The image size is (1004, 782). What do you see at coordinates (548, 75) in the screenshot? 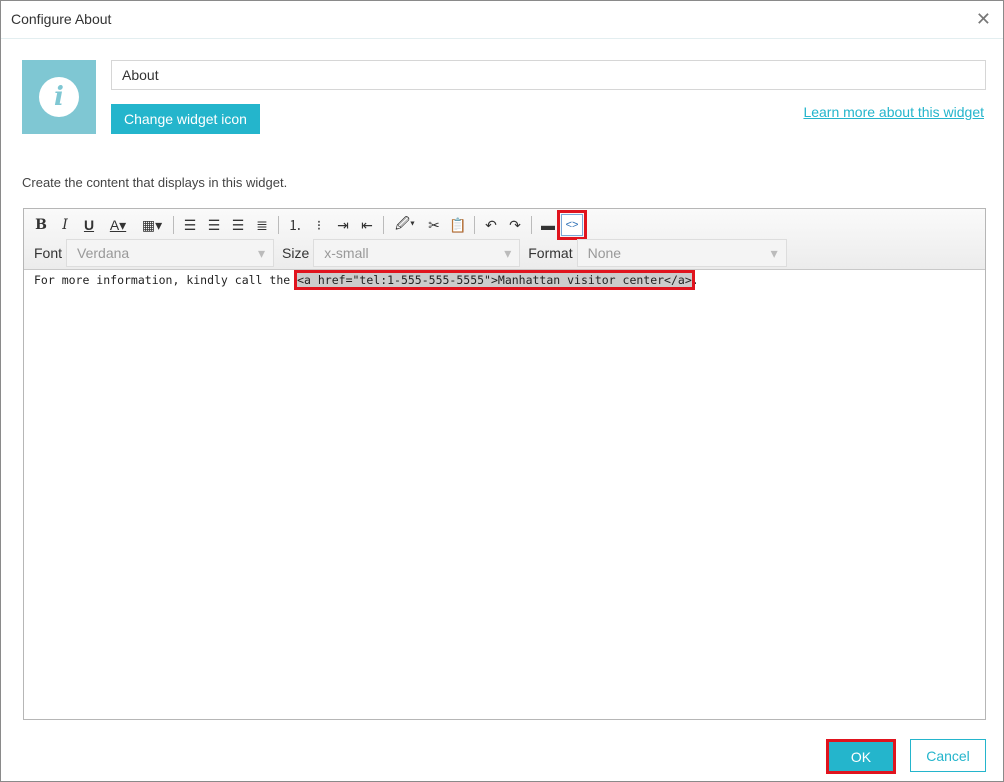
I see `widget-name-input` at bounding box center [548, 75].